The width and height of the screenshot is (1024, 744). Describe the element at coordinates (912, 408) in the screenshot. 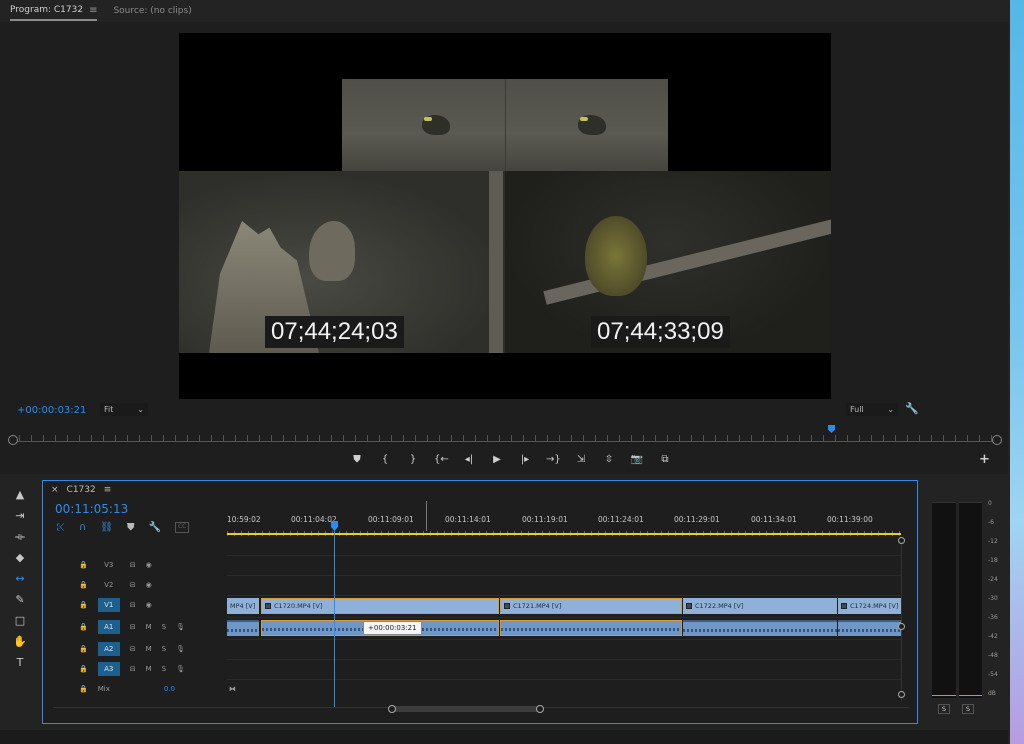

I see `wrench-icon: 🔧` at that location.